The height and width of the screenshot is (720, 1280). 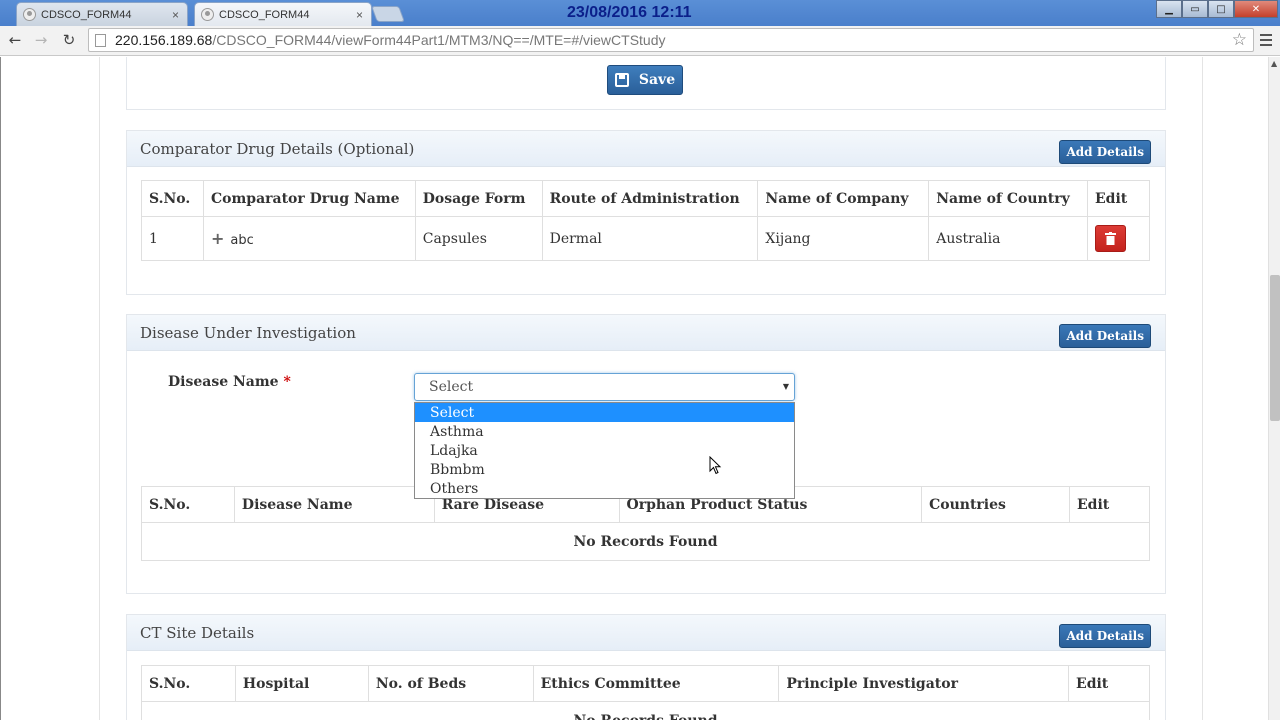 What do you see at coordinates (604, 387) in the screenshot?
I see `disease-name-select: Select ▼` at bounding box center [604, 387].